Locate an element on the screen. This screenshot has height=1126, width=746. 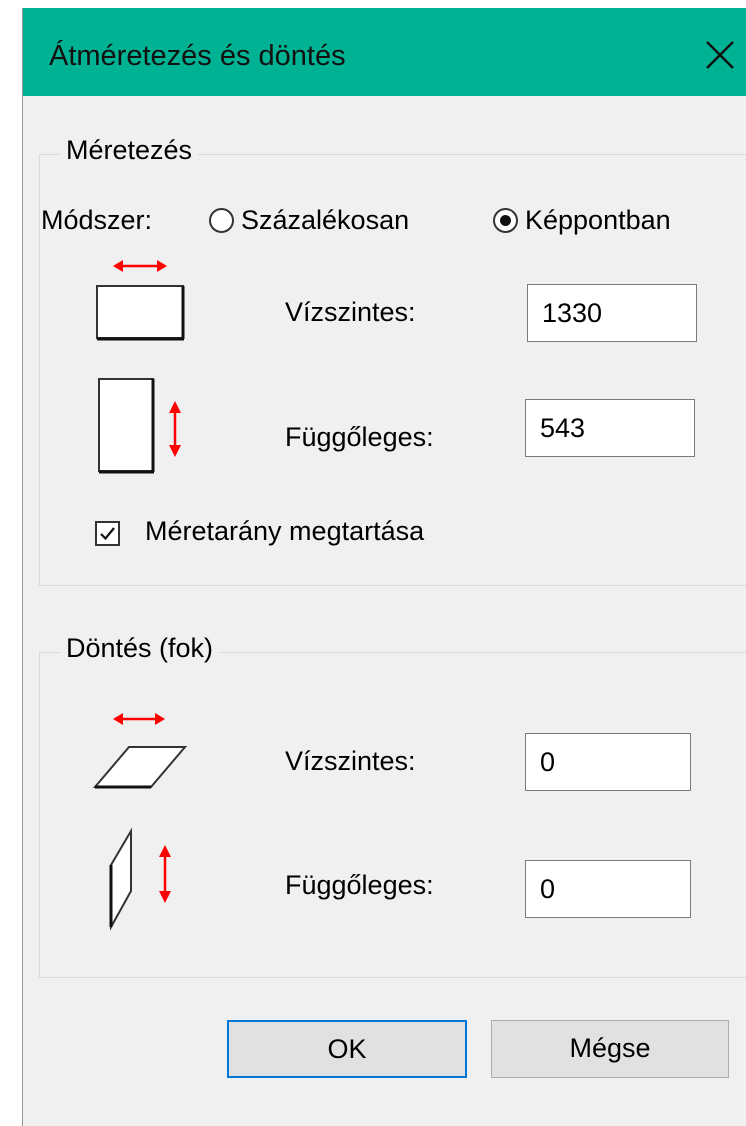
skew-horizontal-icon is located at coordinates (140, 751).